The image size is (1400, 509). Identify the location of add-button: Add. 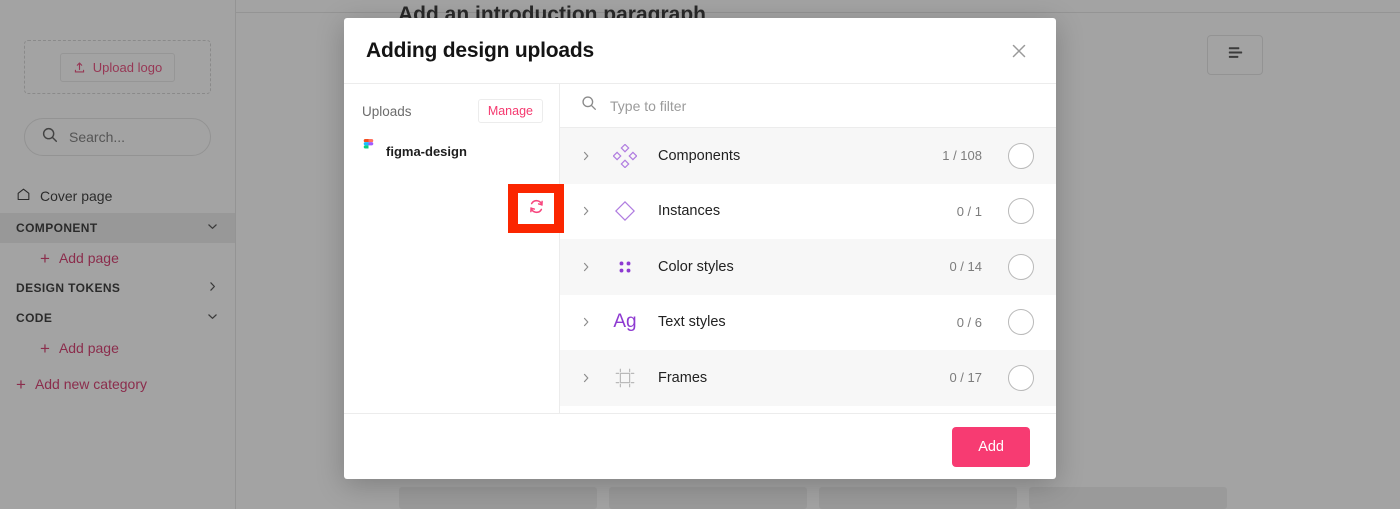
(991, 446).